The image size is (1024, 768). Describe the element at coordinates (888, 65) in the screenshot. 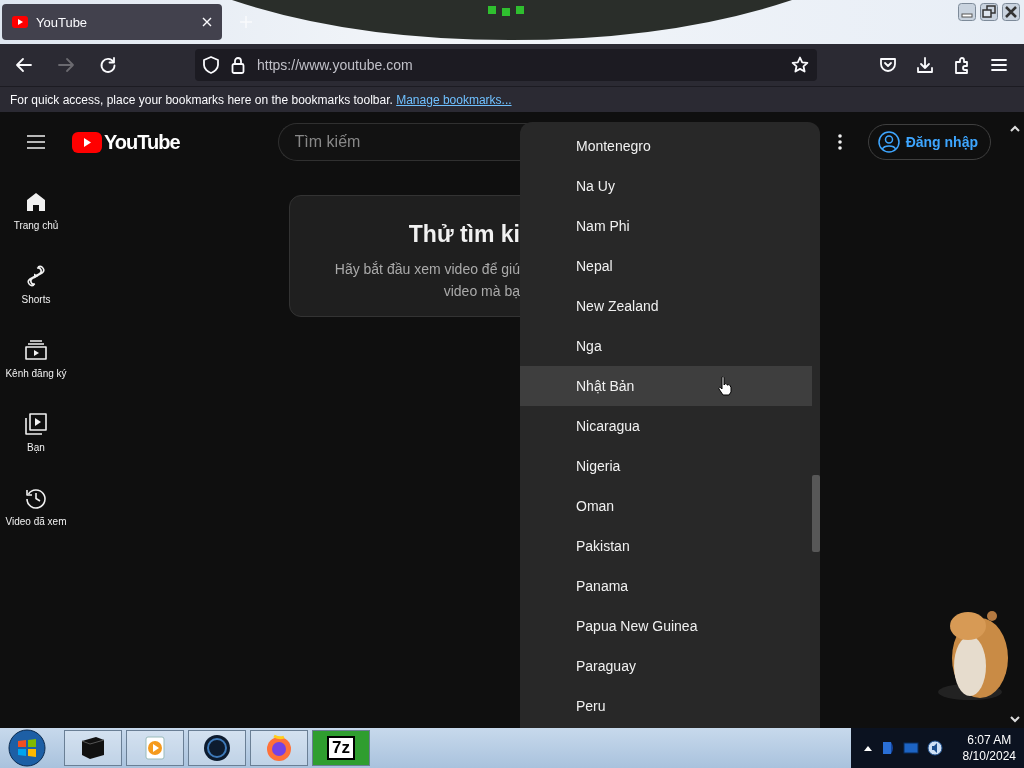

I see `pocket-icon` at that location.